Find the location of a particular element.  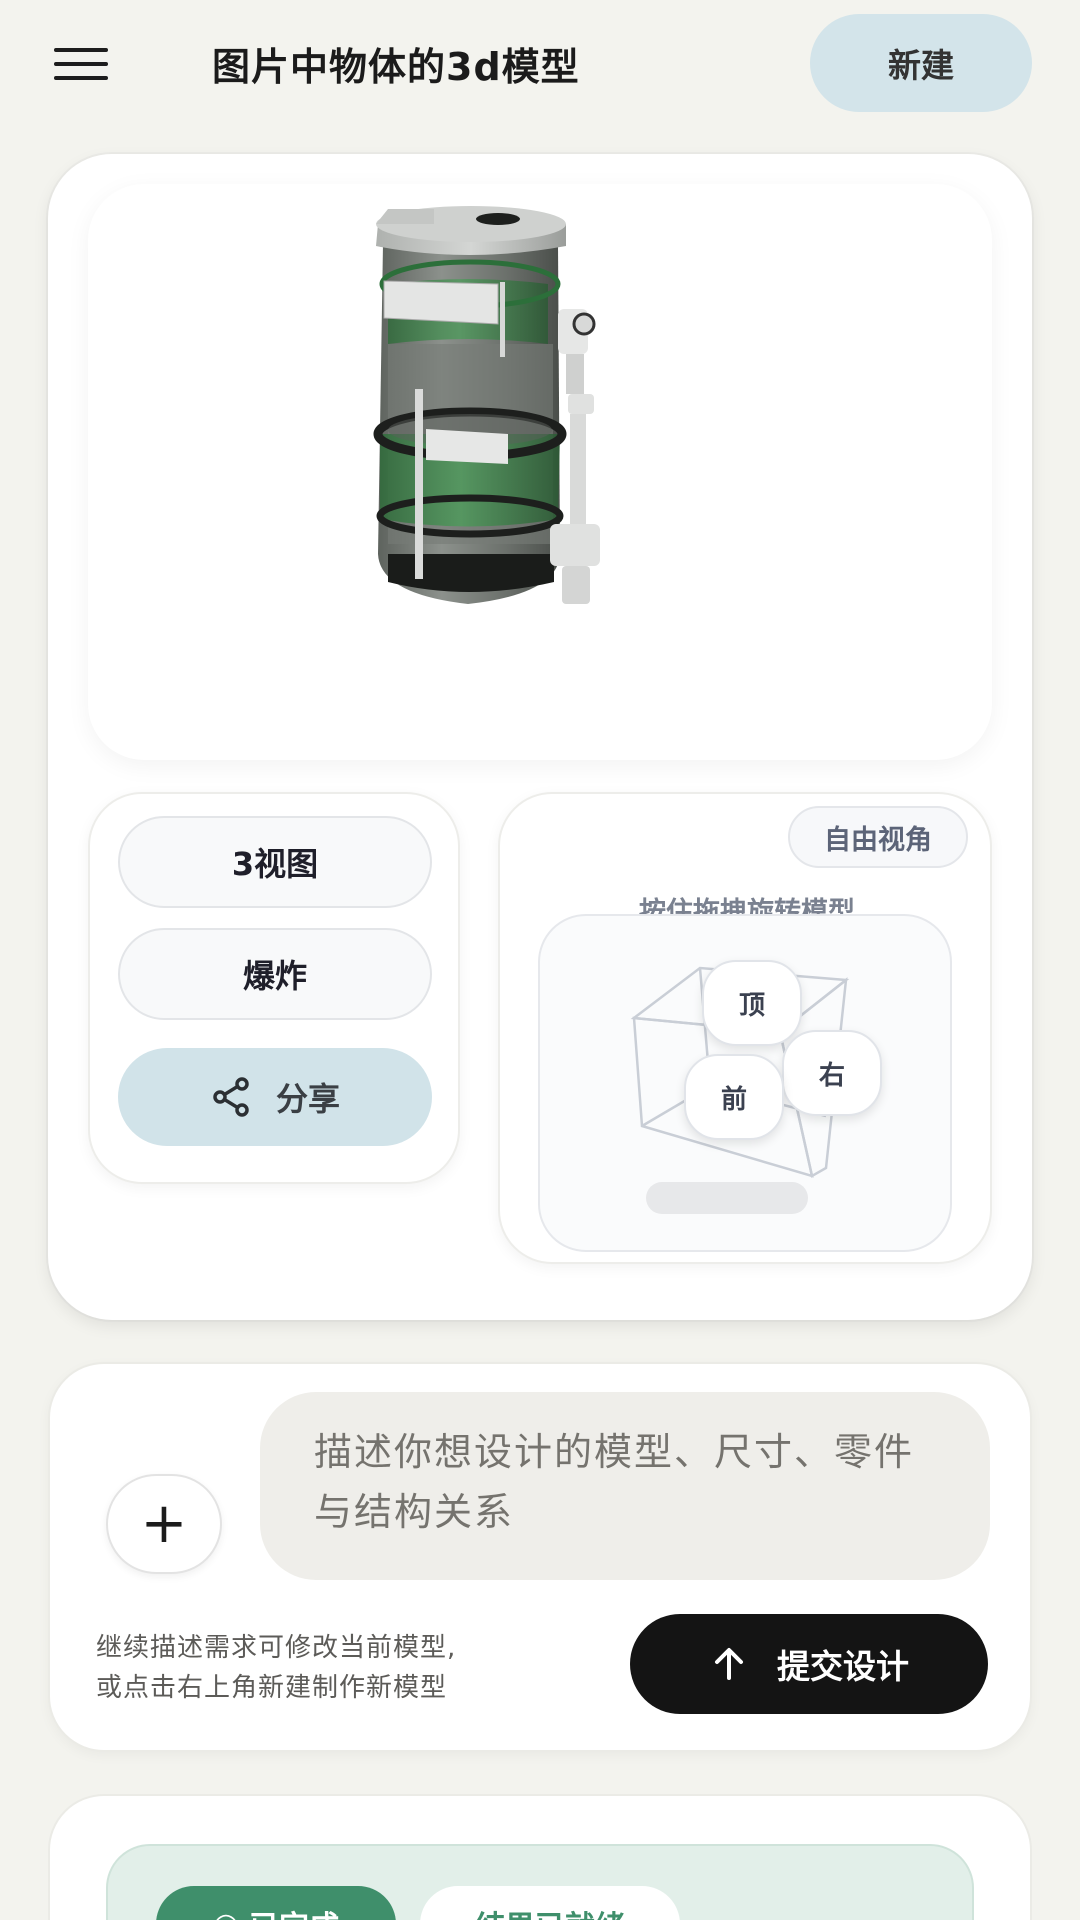

design-prompt-input is located at coordinates (625, 1486).